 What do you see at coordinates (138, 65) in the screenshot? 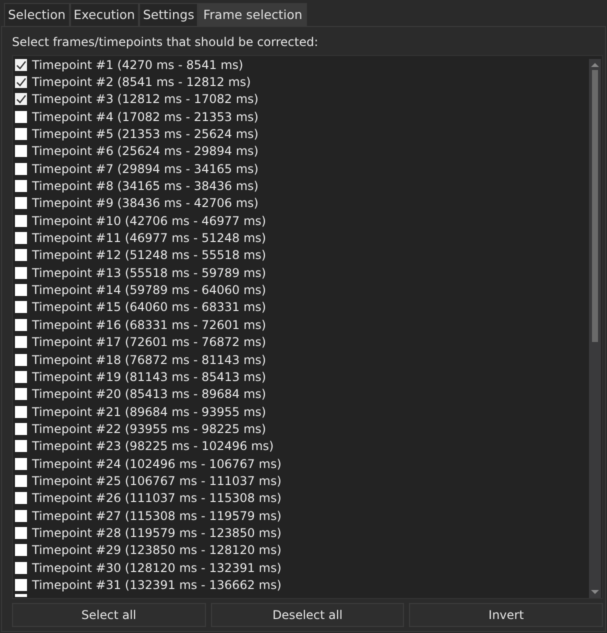
I see `timepoint-label: Timepoint #1 (4270 ms - 8541 ms)` at bounding box center [138, 65].